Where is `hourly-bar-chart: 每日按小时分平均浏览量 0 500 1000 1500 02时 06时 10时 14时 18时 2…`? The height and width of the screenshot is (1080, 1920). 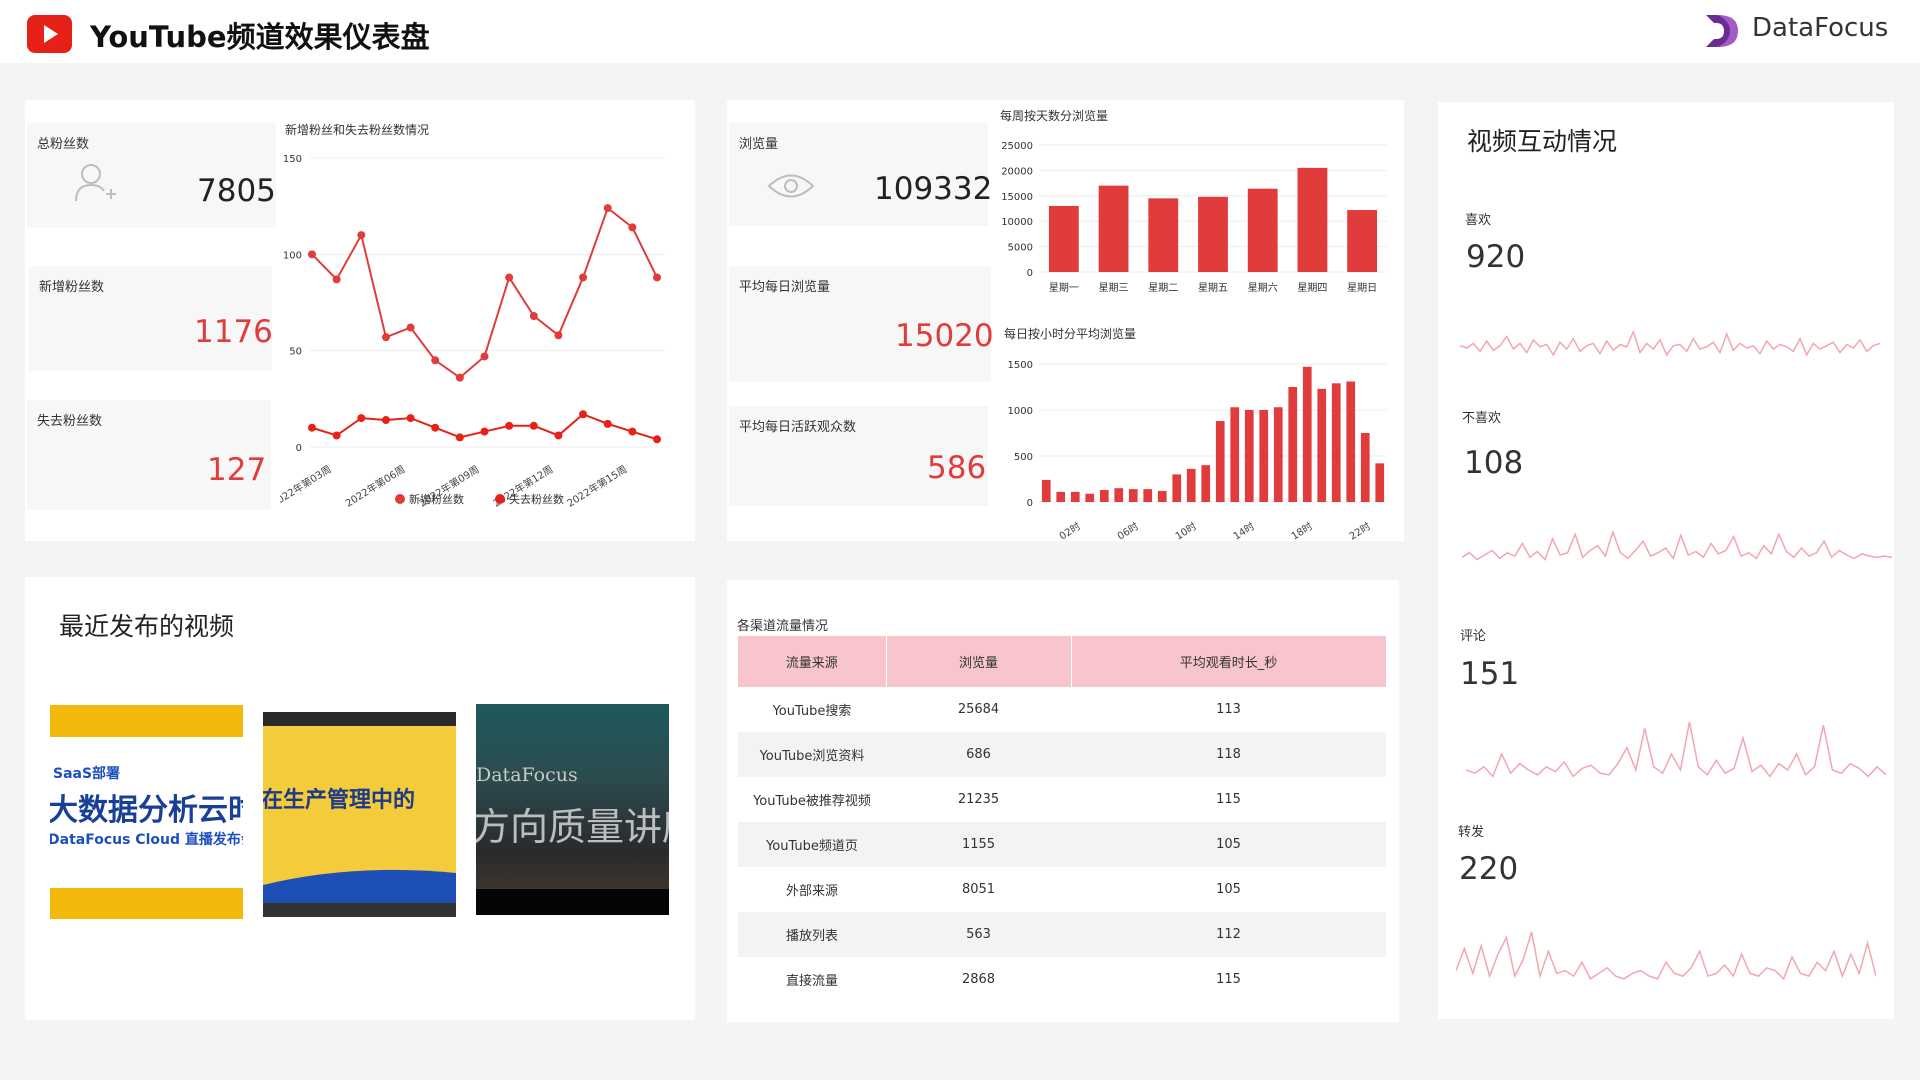 hourly-bar-chart: 每日按小时分平均浏览量 0 500 1000 1500 02时 06时 10时 14时 18时 2… is located at coordinates (1195, 433).